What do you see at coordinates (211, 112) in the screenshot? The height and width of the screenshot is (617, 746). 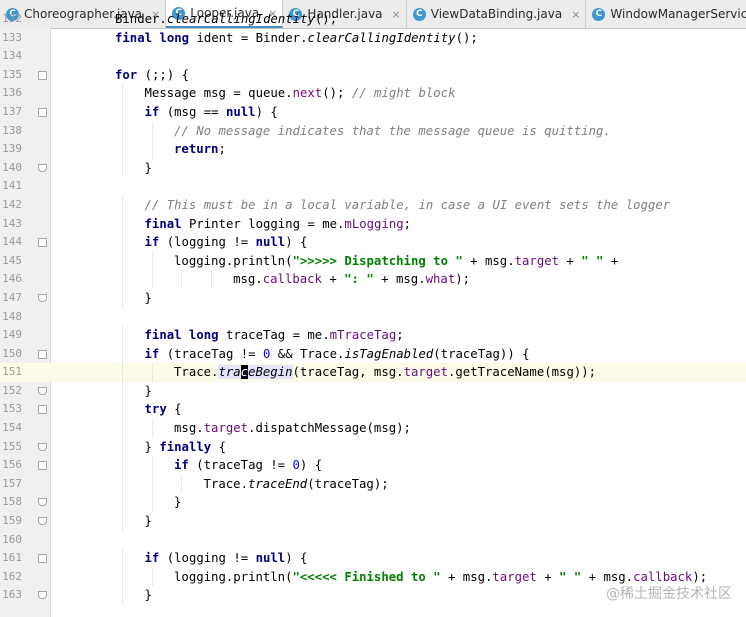 I see `code-text: if (msg == null) {` at bounding box center [211, 112].